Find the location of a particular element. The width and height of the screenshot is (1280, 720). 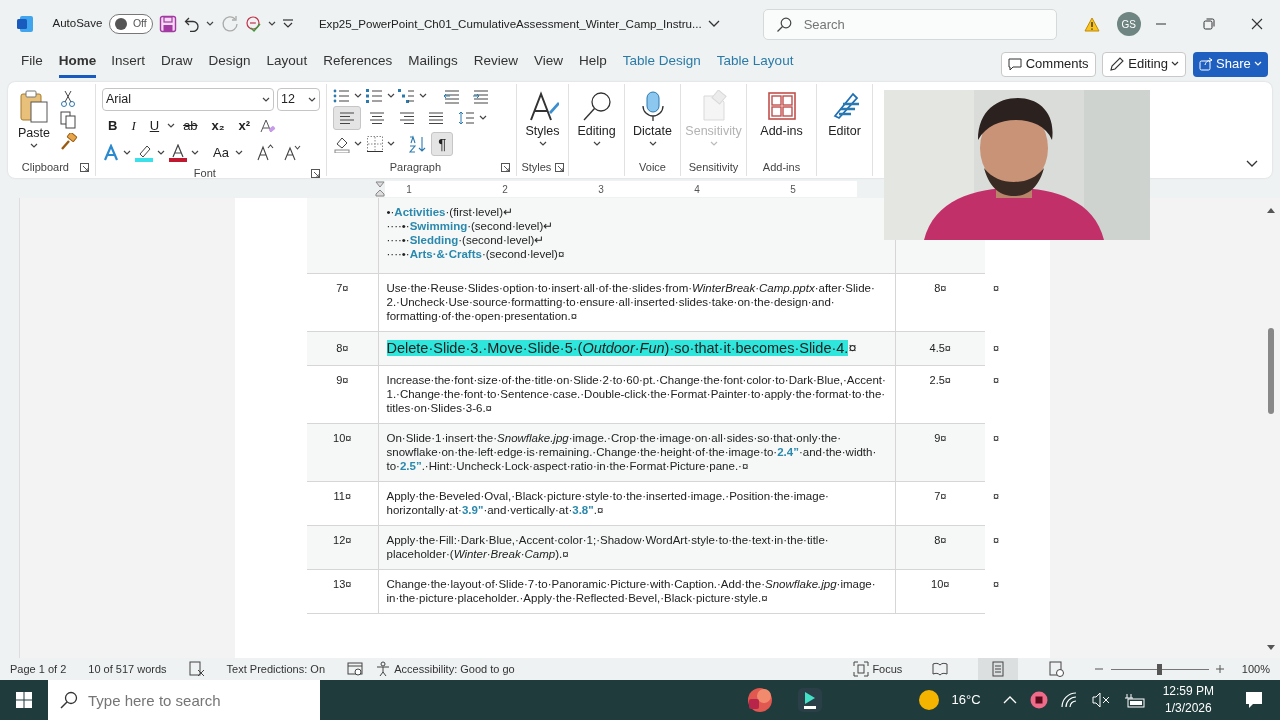

text-predictions-status: Text Predictions: On is located at coordinates (275, 669).